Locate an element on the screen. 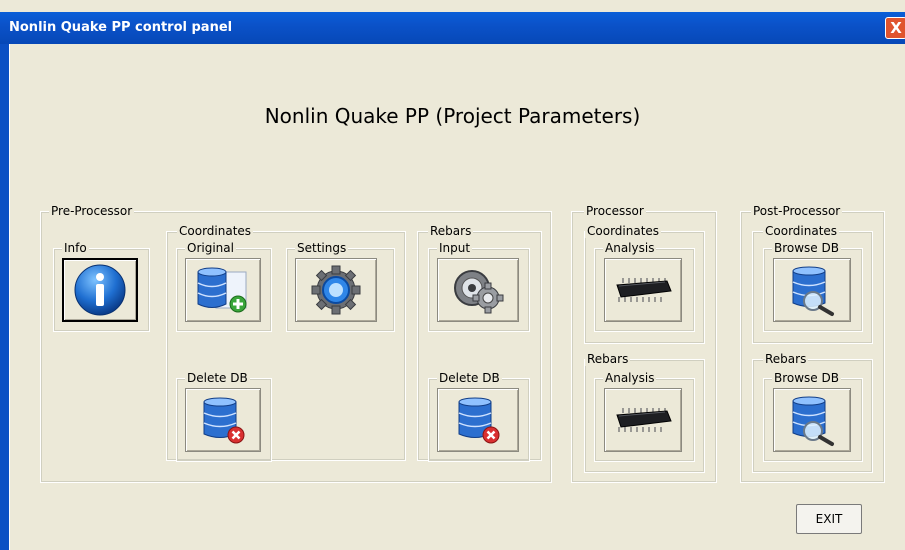  post-rebar-browse-label: Browse DB is located at coordinates (806, 378).